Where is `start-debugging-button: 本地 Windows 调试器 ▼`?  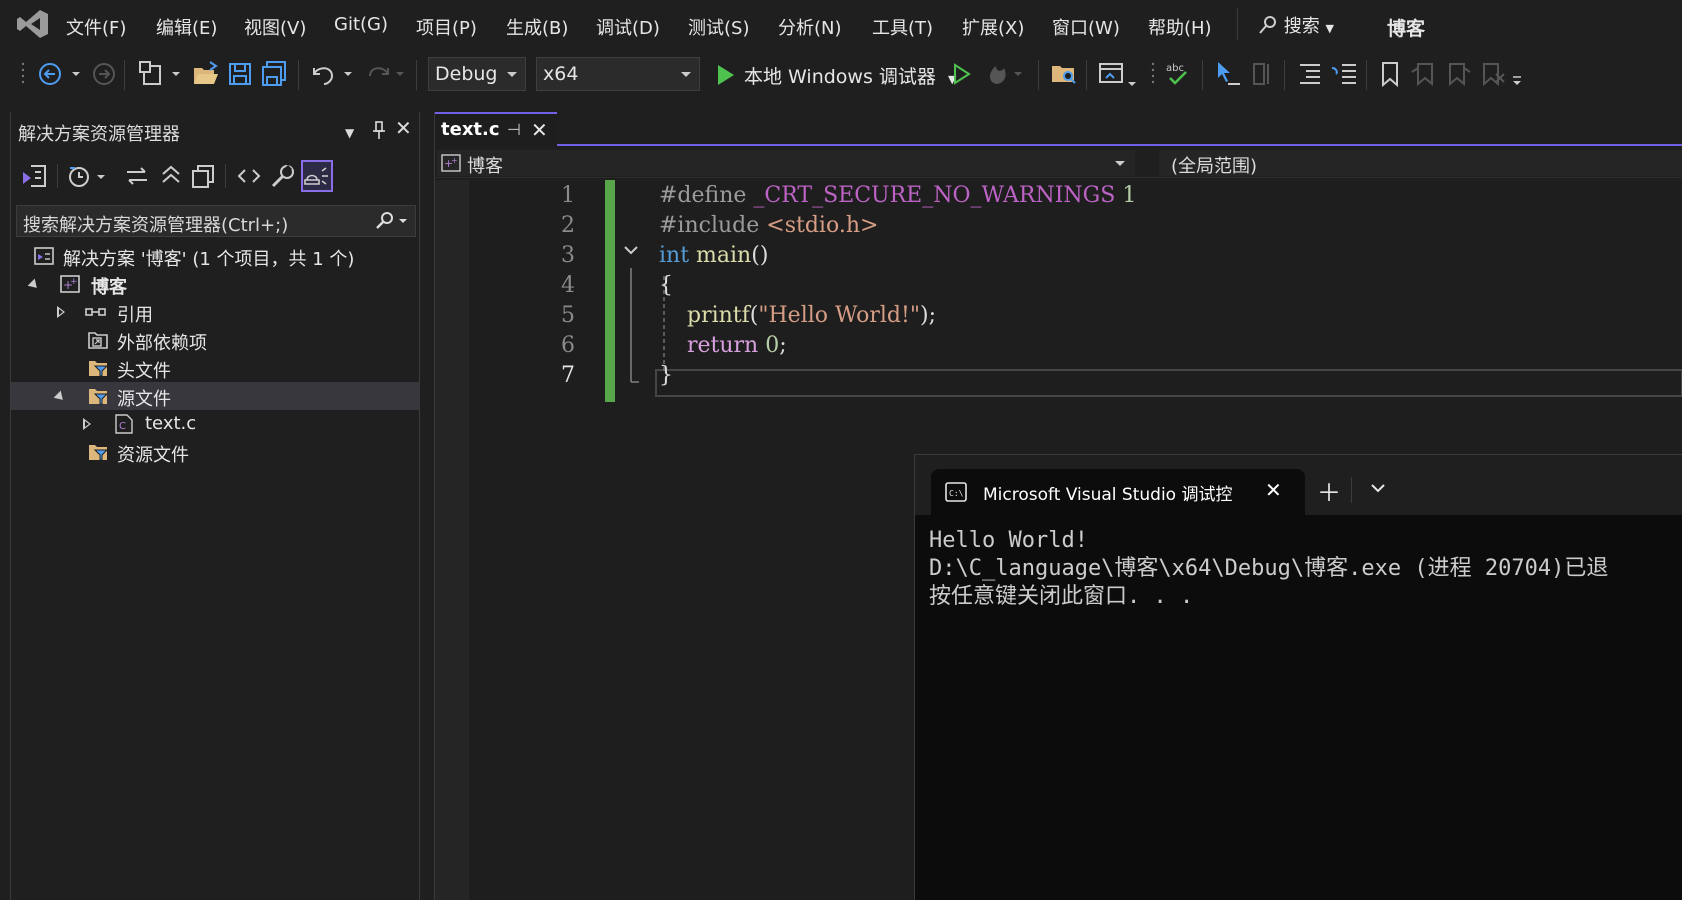 start-debugging-button: 本地 Windows 调试器 ▼ is located at coordinates (835, 74).